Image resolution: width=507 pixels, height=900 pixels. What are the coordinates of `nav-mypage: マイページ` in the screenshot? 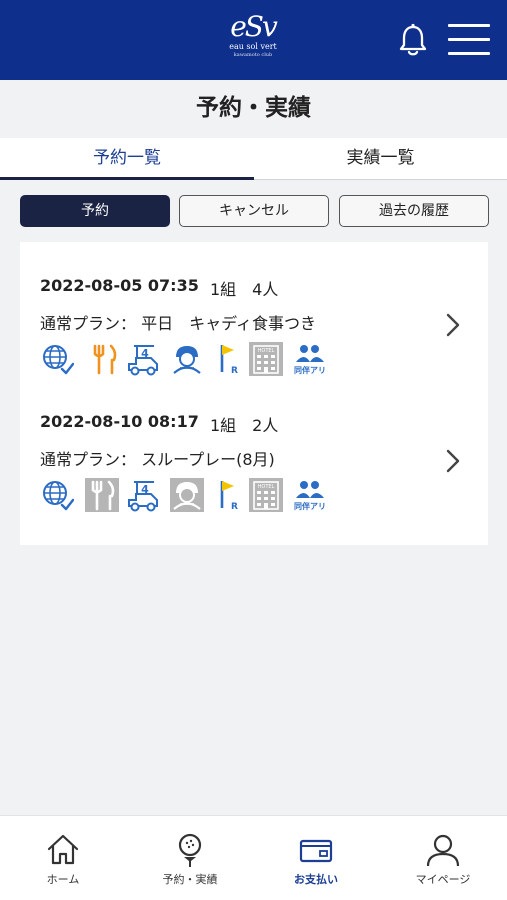 It's located at (443, 858).